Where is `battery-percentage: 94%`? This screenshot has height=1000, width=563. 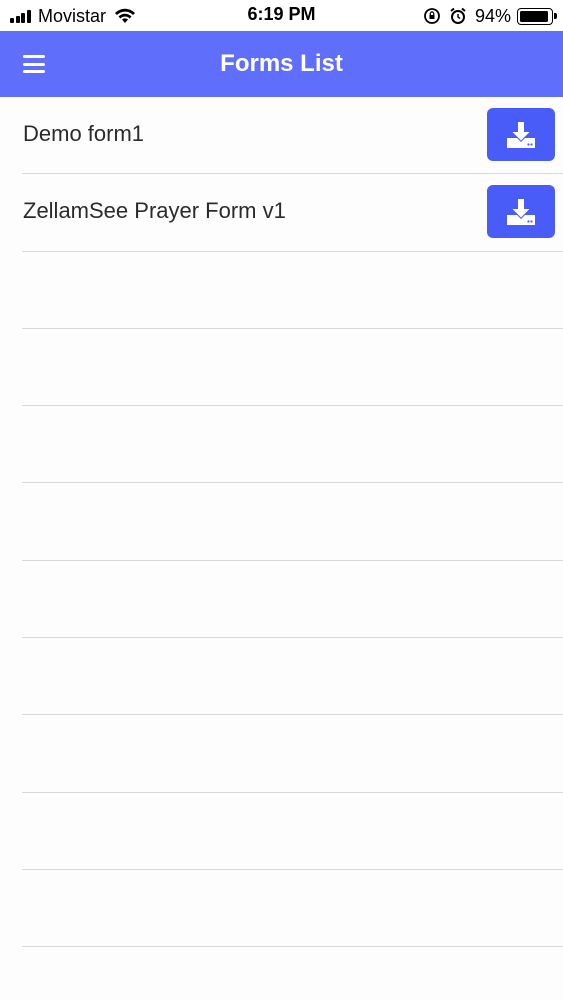 battery-percentage: 94% is located at coordinates (492, 15).